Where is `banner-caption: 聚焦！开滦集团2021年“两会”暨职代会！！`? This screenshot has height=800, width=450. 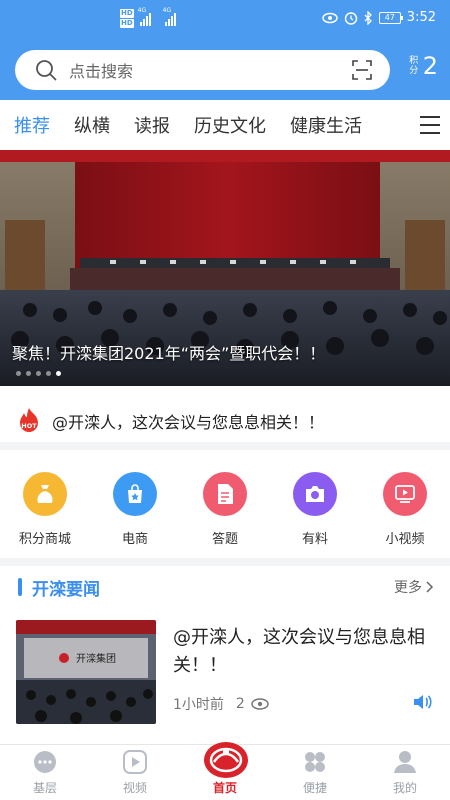
banner-caption: 聚焦！开滦集团2021年“两会”暨职代会！！ is located at coordinates (169, 353).